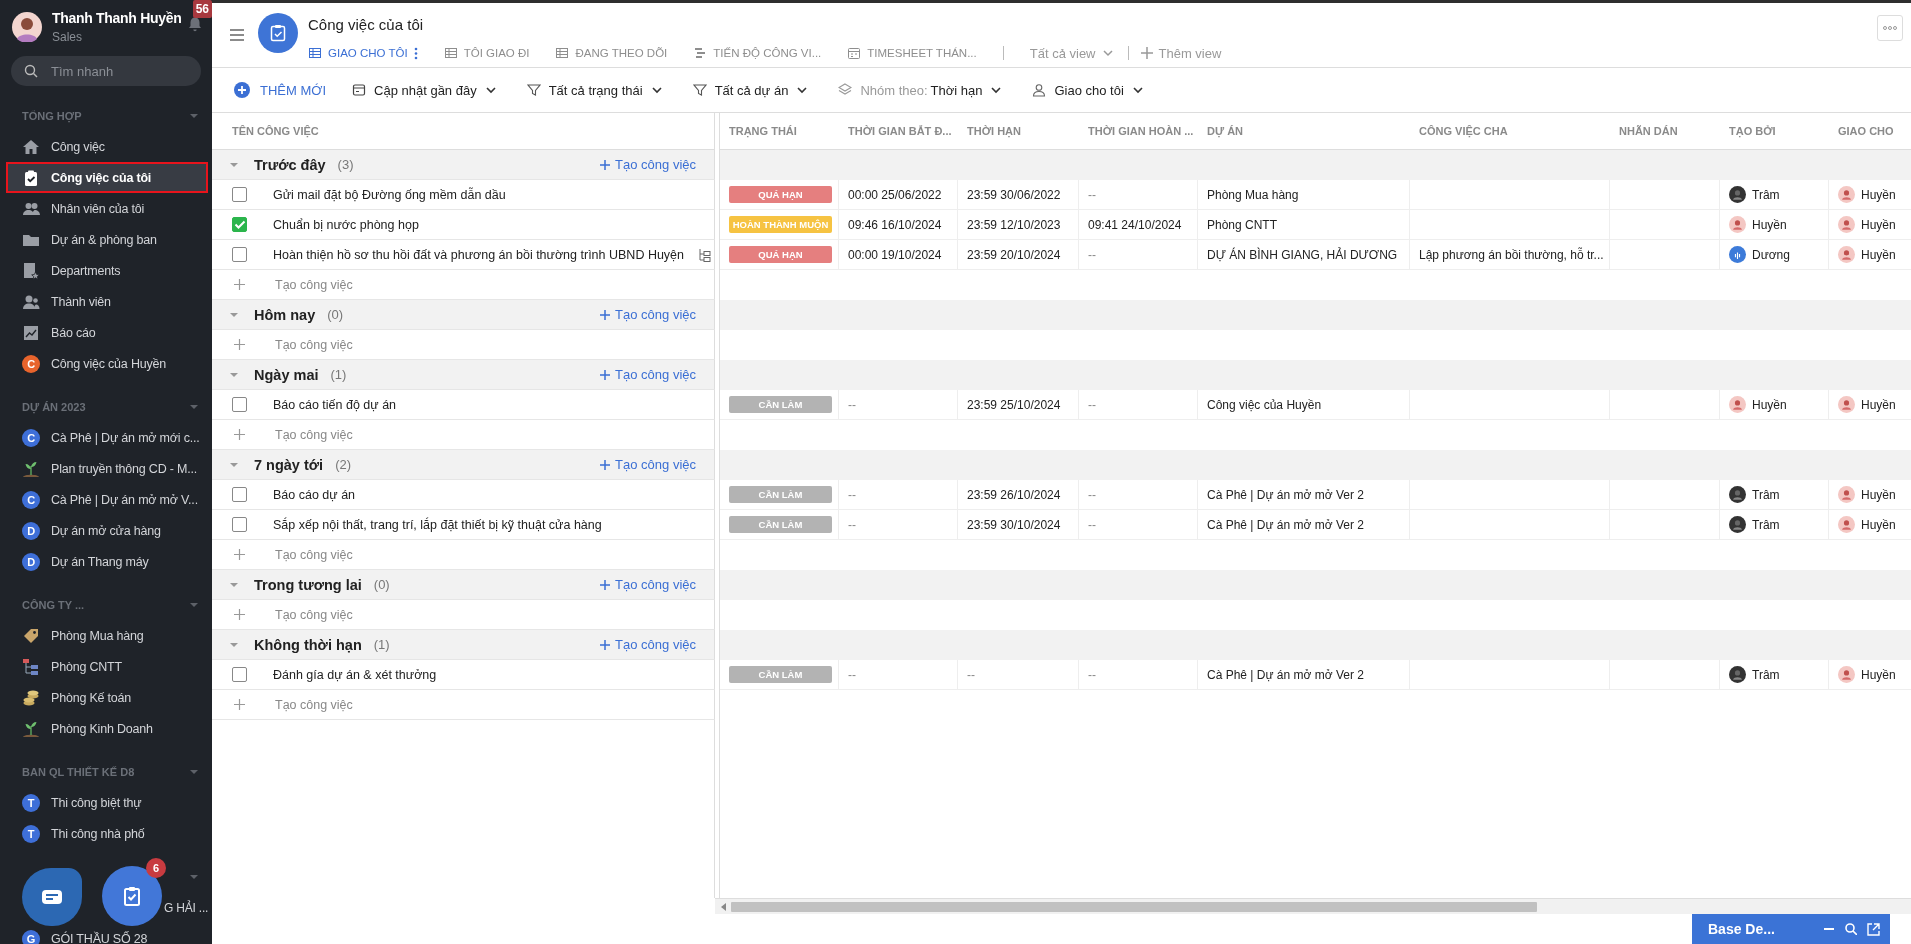  Describe the element at coordinates (54, 407) in the screenshot. I see `section-title: DỰ ÁN 2023` at that location.